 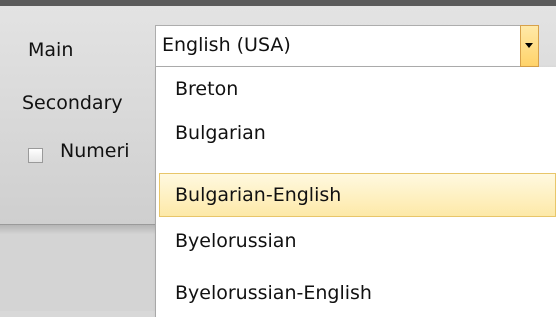 What do you see at coordinates (347, 46) in the screenshot?
I see `main-language-combo: English (USA)` at bounding box center [347, 46].